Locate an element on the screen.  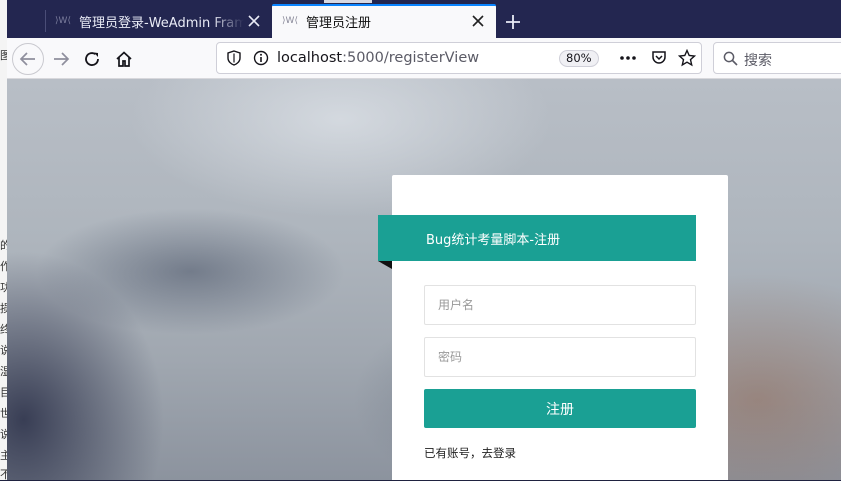
register-title: Bug统计考量脚本-注册 is located at coordinates (493, 240).